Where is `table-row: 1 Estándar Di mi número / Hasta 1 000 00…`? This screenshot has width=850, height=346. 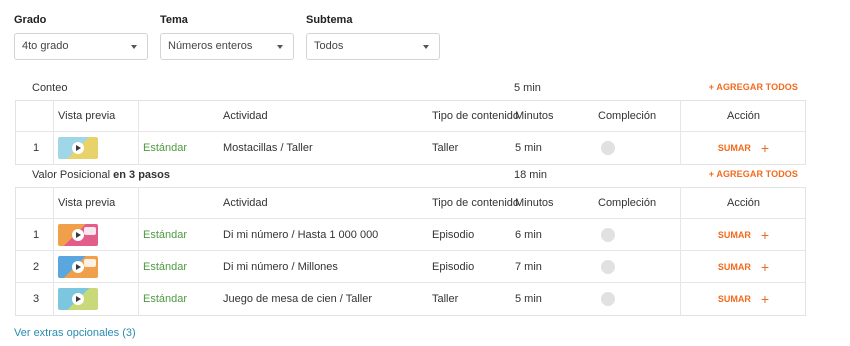
table-row: 1 Estándar Di mi número / Hasta 1 000 00… is located at coordinates (410, 235).